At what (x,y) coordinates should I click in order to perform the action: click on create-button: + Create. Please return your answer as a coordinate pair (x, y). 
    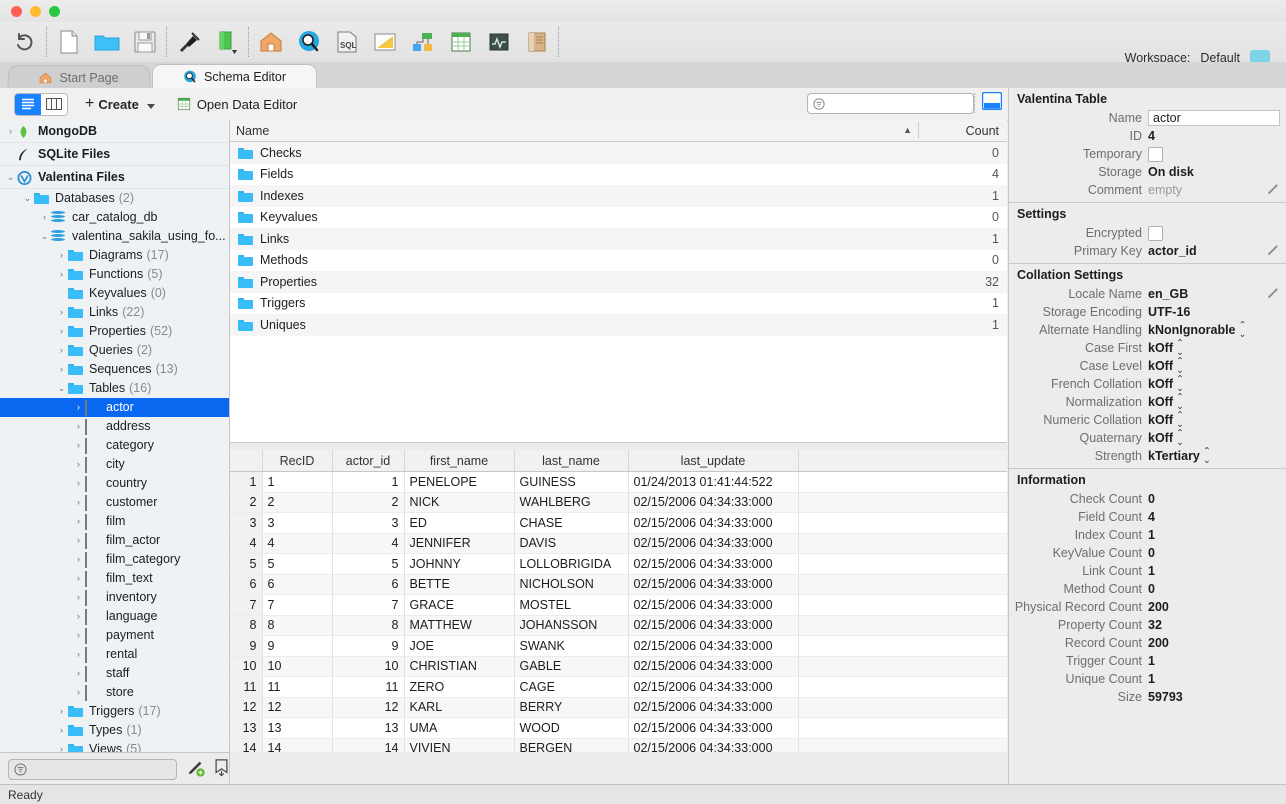
    Looking at the image, I should click on (120, 104).